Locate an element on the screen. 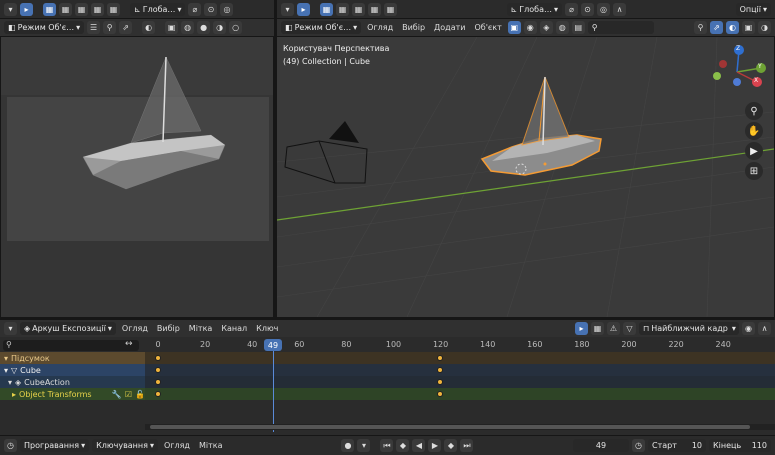 This screenshot has width=775, height=455. camera-object is located at coordinates (326, 152).